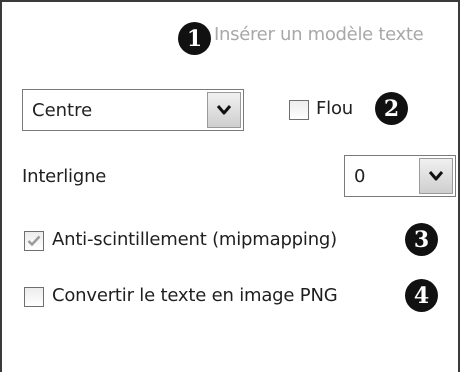  Describe the element at coordinates (319, 34) in the screenshot. I see `insert-text-template-link: Insérer un modèle texte` at that location.